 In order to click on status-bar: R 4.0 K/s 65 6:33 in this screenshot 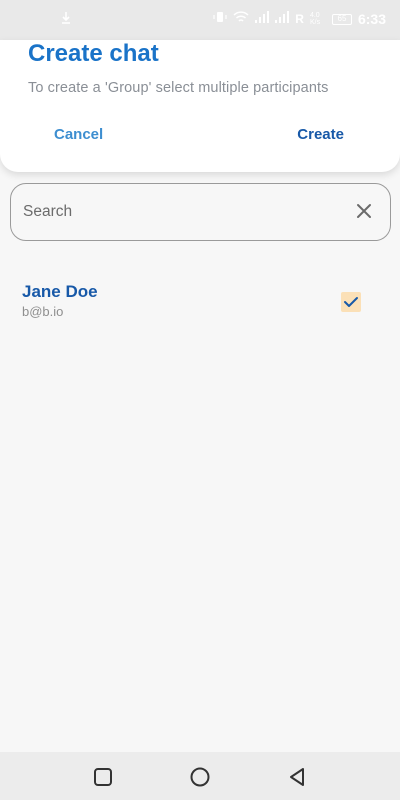, I will do `click(200, 20)`.